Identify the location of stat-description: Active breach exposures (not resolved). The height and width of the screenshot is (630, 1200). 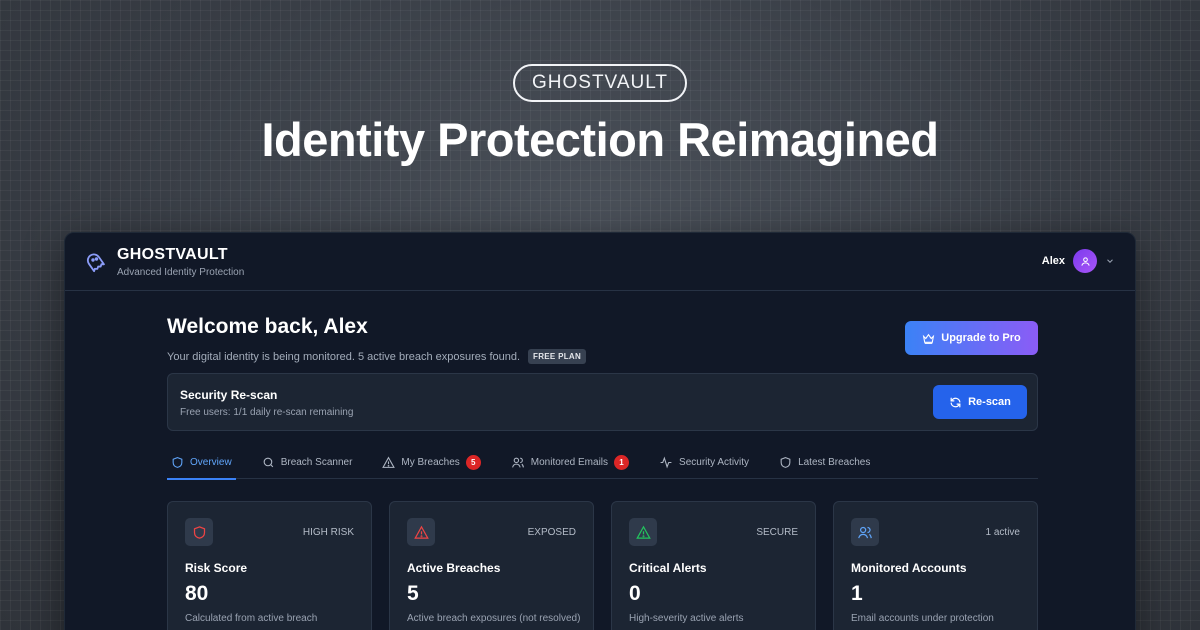
(494, 618).